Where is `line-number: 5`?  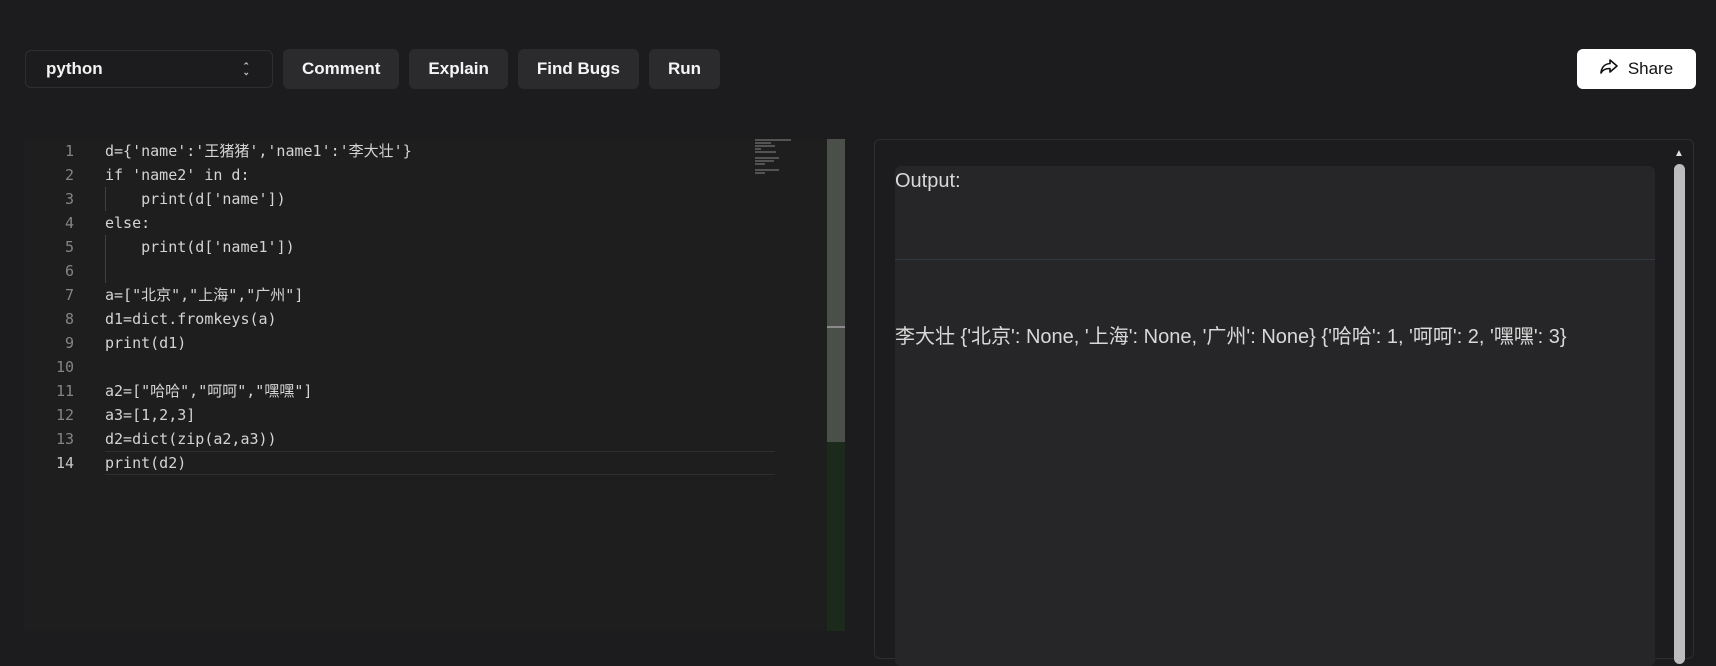 line-number: 5 is located at coordinates (69, 247).